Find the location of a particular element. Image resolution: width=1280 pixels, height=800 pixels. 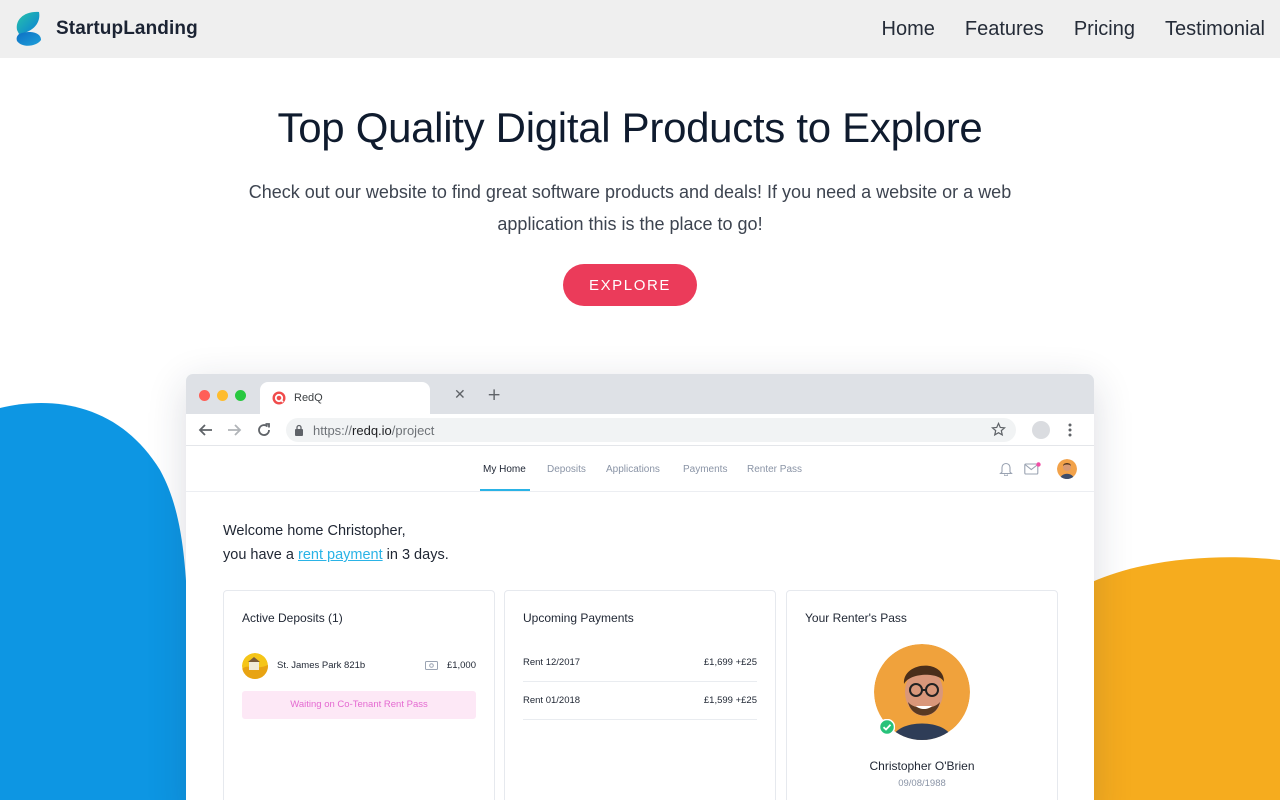

nav-testimonial: Testimonial is located at coordinates (1215, 29).